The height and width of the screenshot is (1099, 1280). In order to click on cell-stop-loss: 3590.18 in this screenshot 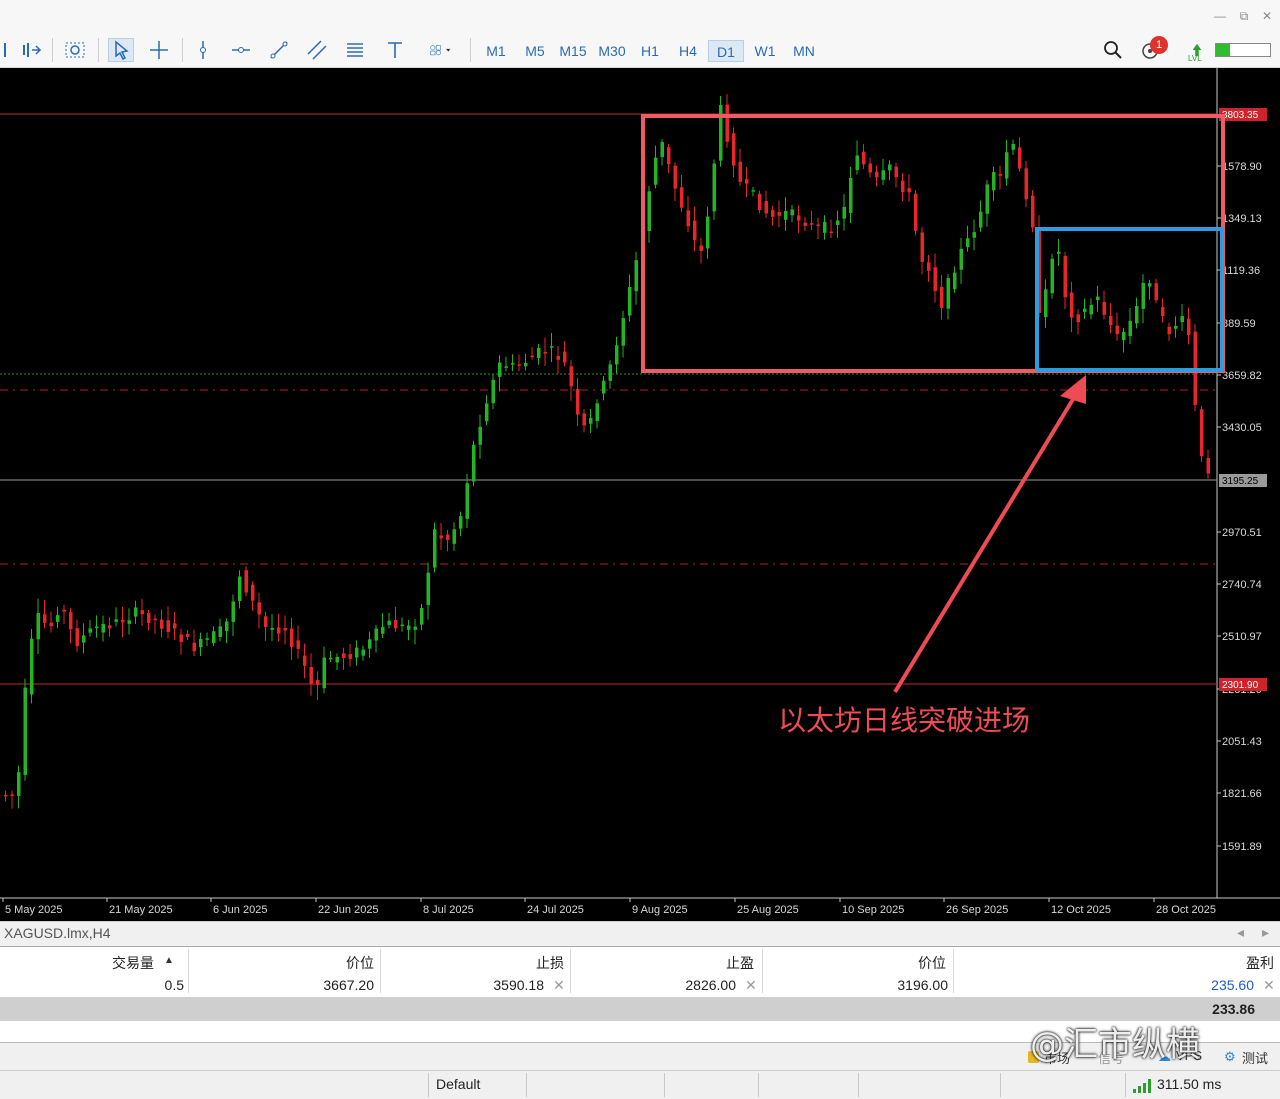, I will do `click(482, 985)`.